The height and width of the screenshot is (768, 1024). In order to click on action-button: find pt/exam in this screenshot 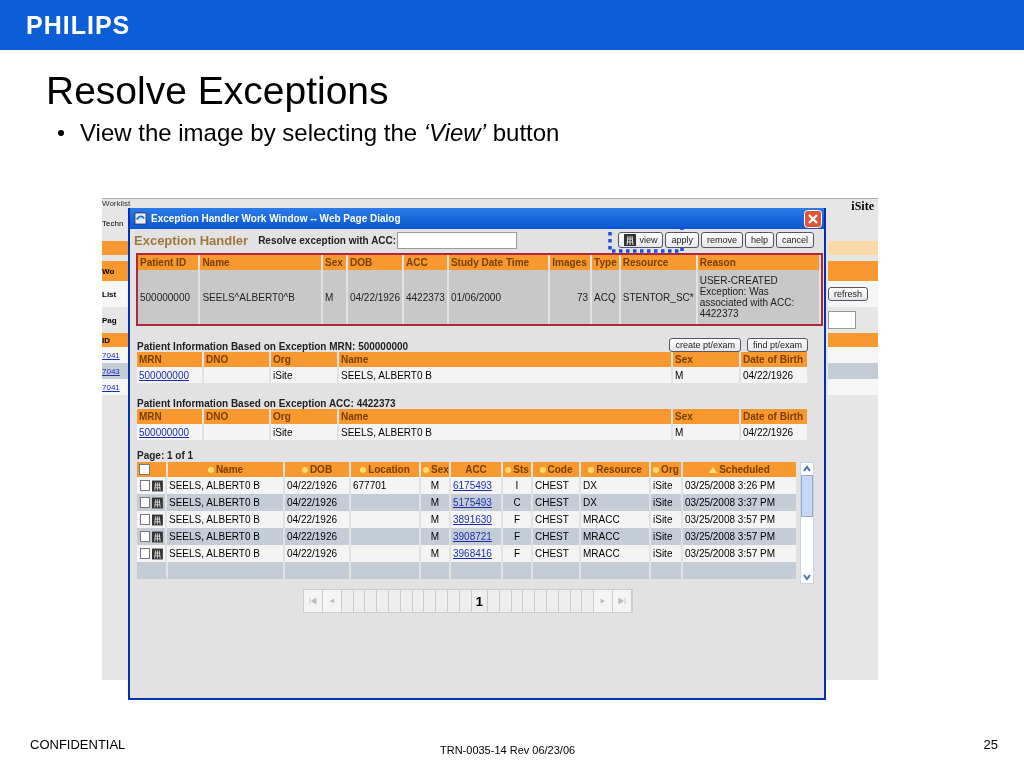, I will do `click(777, 345)`.